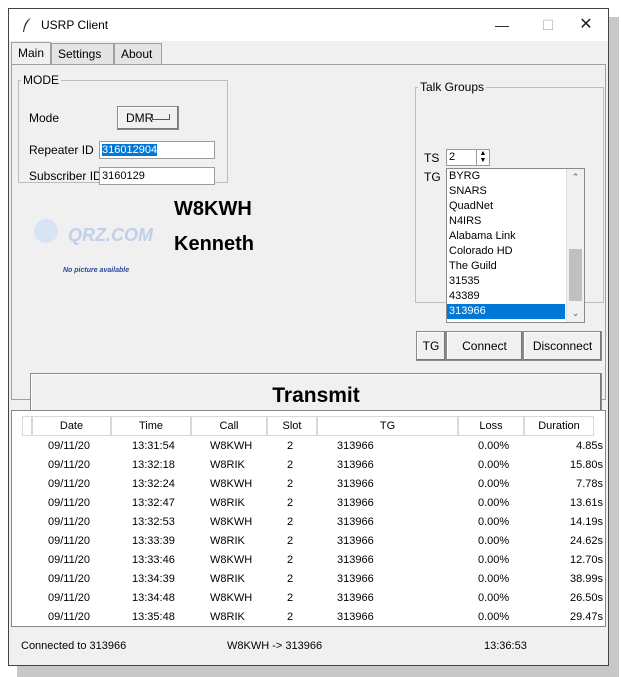  I want to click on time-cell: 13:32:18, so click(153, 465).